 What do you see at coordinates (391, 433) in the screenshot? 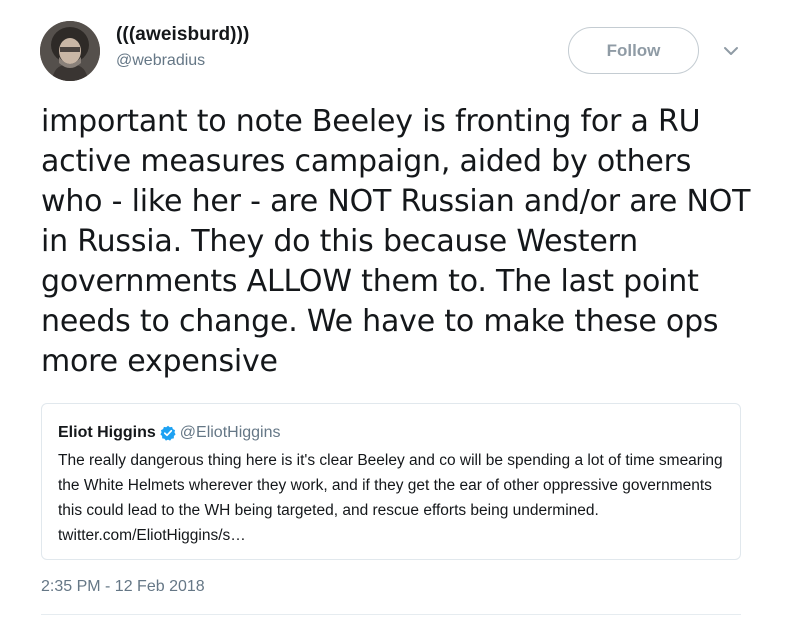
I see `quoted-tweet-header: Eliot Higgins @EliotHiggins` at bounding box center [391, 433].